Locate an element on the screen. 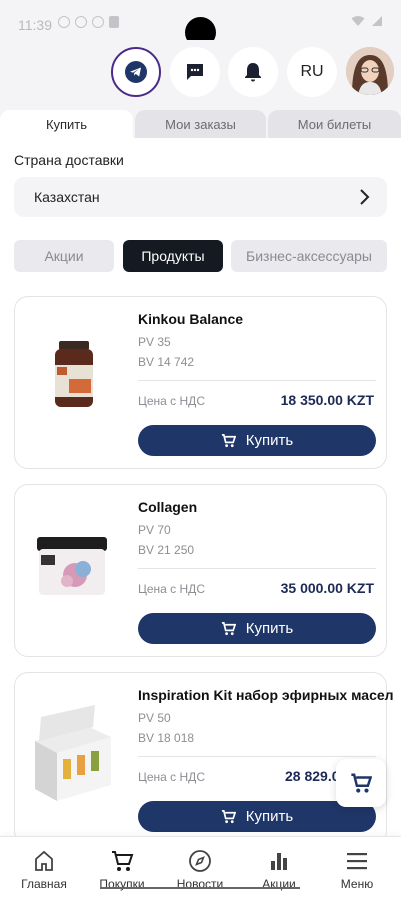  chevron-right-icon is located at coordinates (365, 197).